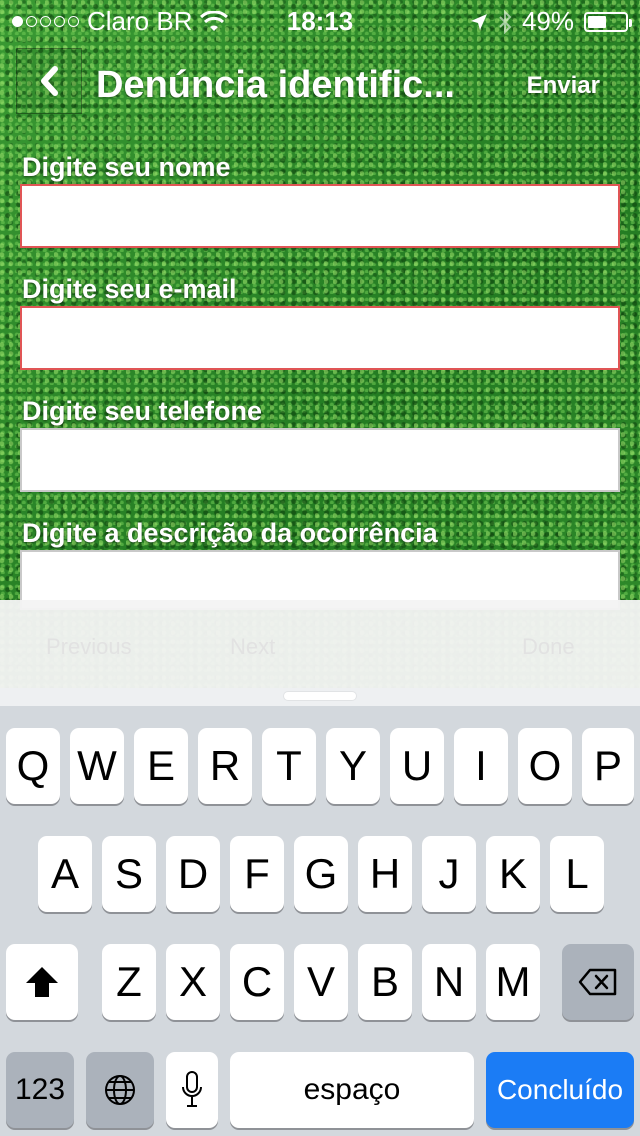 The width and height of the screenshot is (640, 1136). I want to click on key-k: K, so click(513, 874).